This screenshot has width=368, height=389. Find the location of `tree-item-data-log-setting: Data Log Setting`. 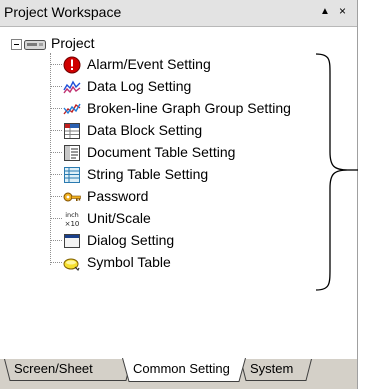

tree-item-data-log-setting: Data Log Setting is located at coordinates (200, 87).